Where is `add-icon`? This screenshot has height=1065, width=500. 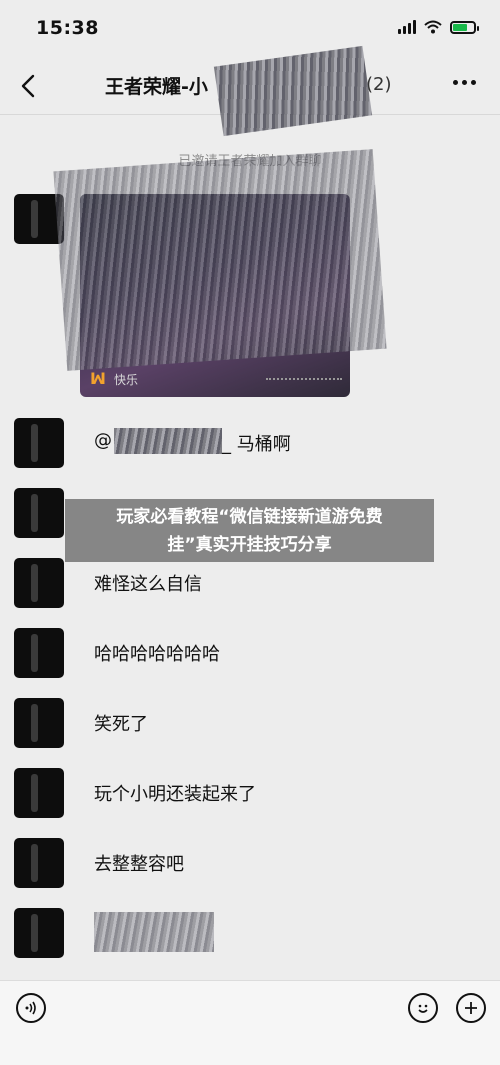
add-icon is located at coordinates (471, 1008).